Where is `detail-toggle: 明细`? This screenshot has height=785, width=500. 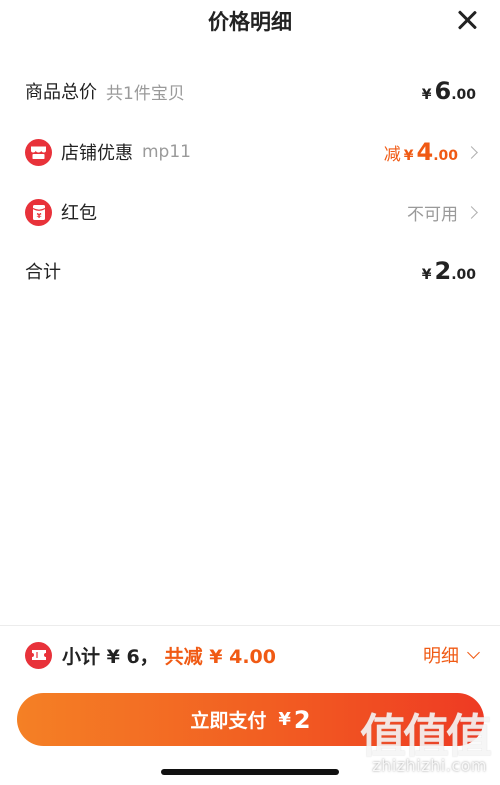 detail-toggle: 明细 is located at coordinates (451, 655).